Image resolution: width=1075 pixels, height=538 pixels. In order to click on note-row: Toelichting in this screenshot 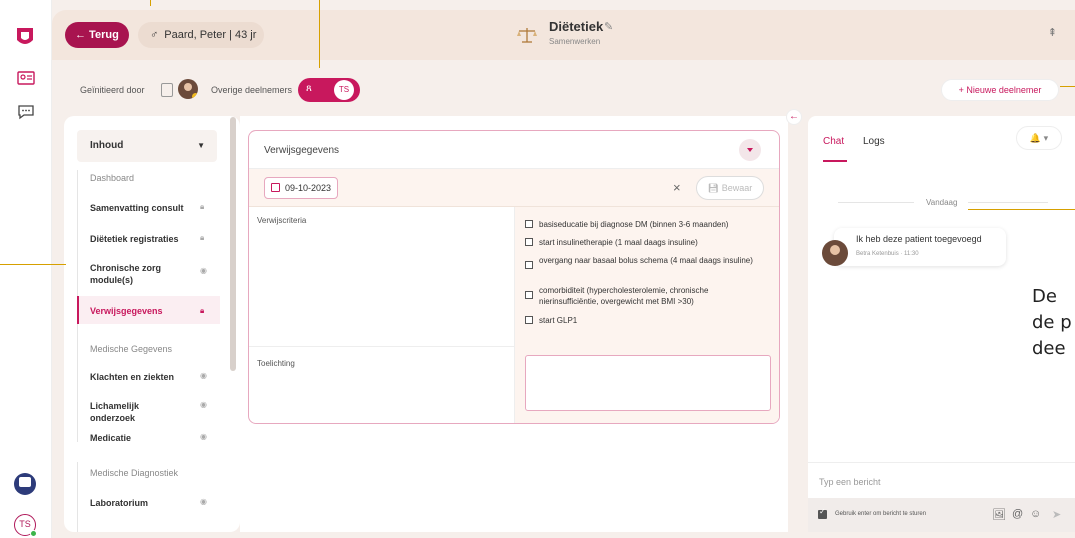, I will do `click(514, 385)`.